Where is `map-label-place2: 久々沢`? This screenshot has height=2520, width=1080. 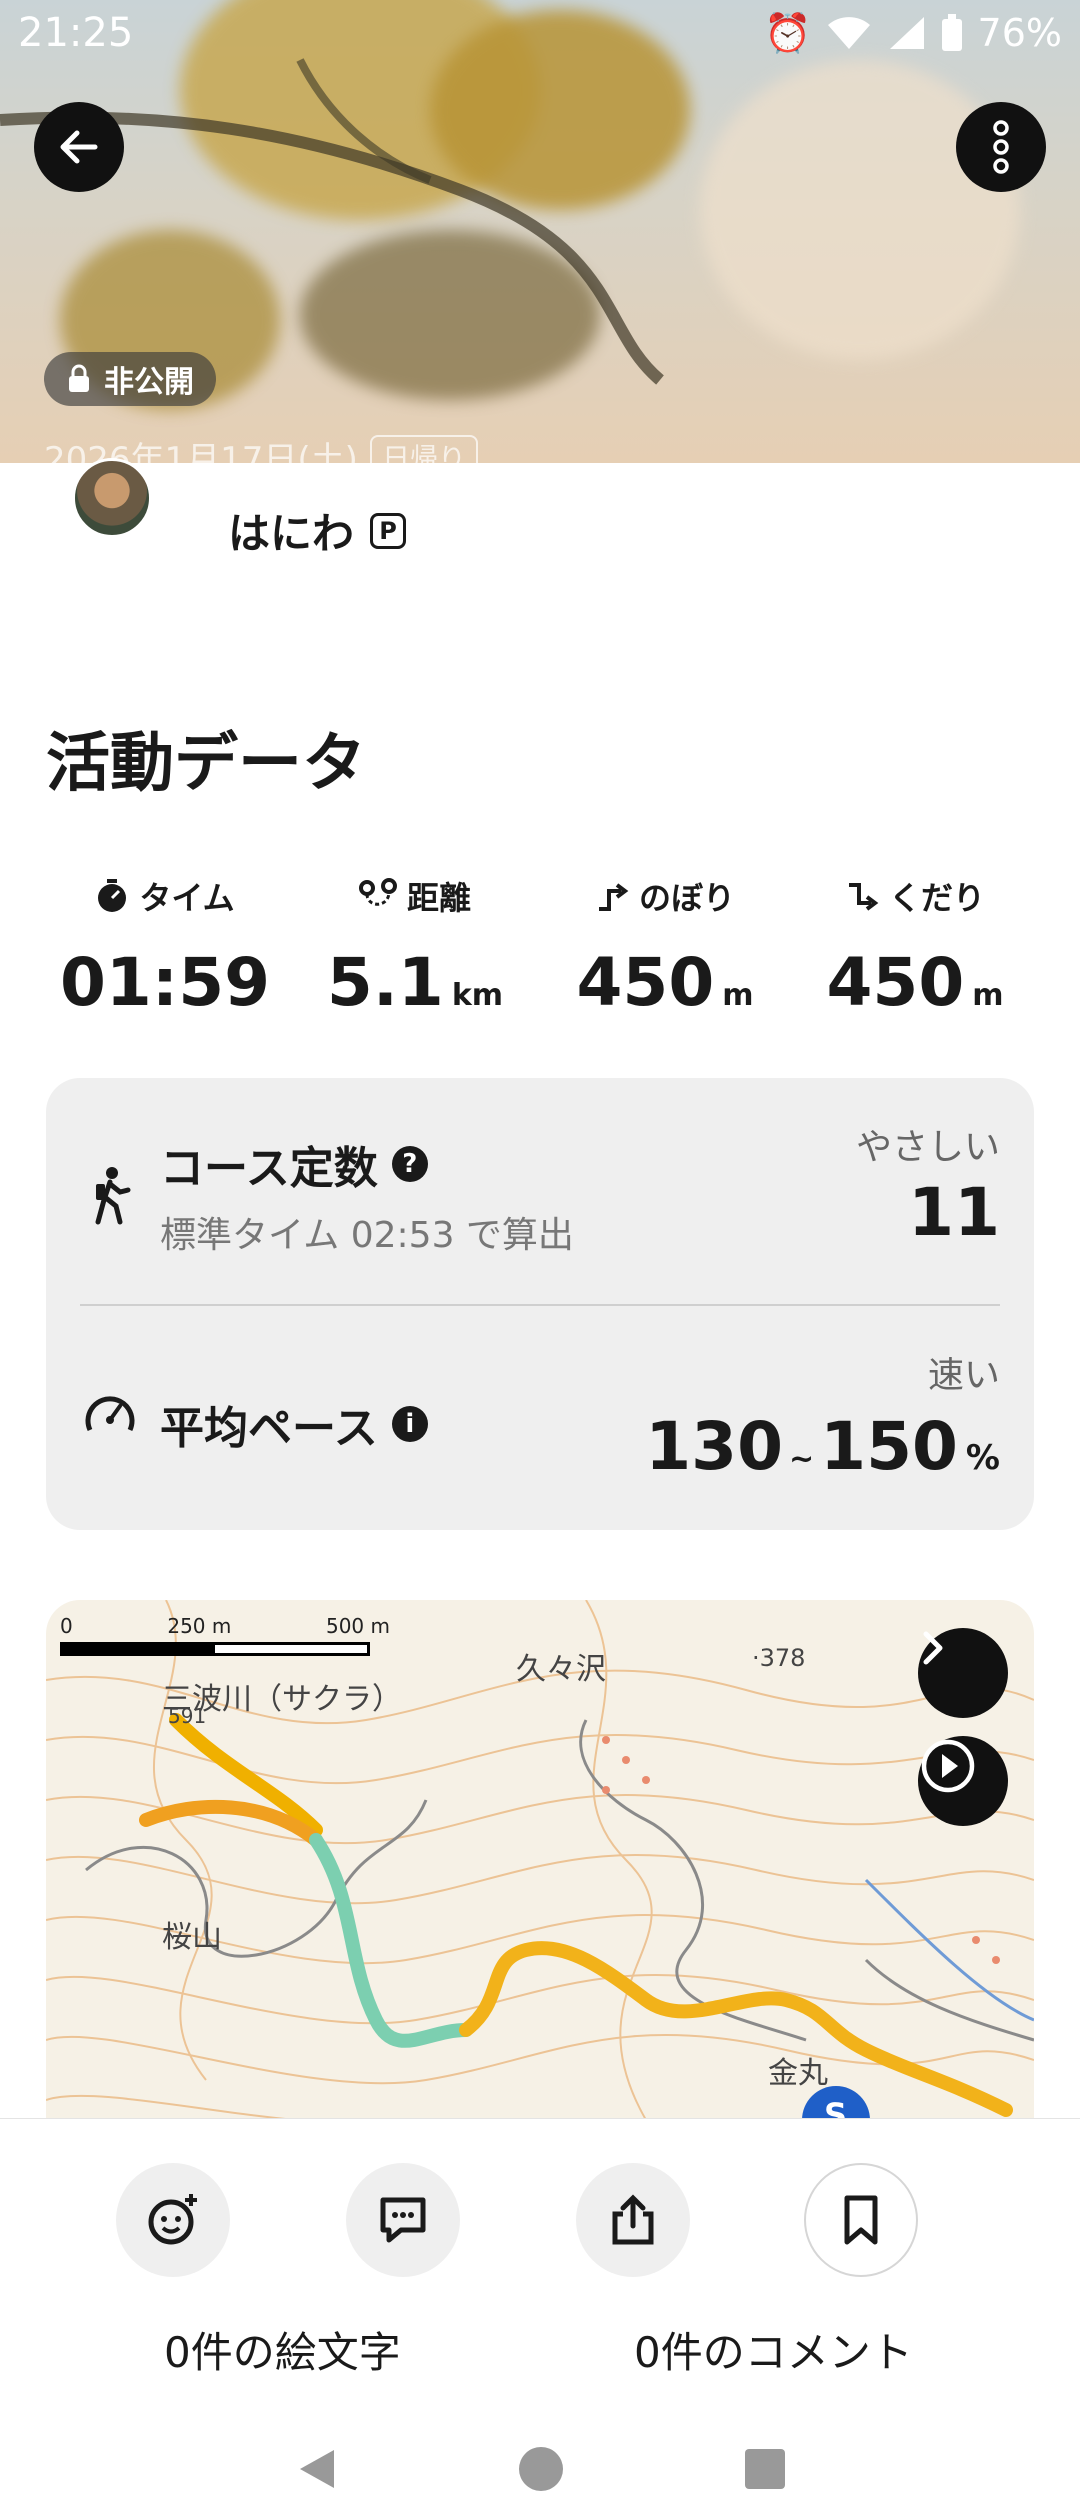
map-label-place2: 久々沢 is located at coordinates (561, 1669).